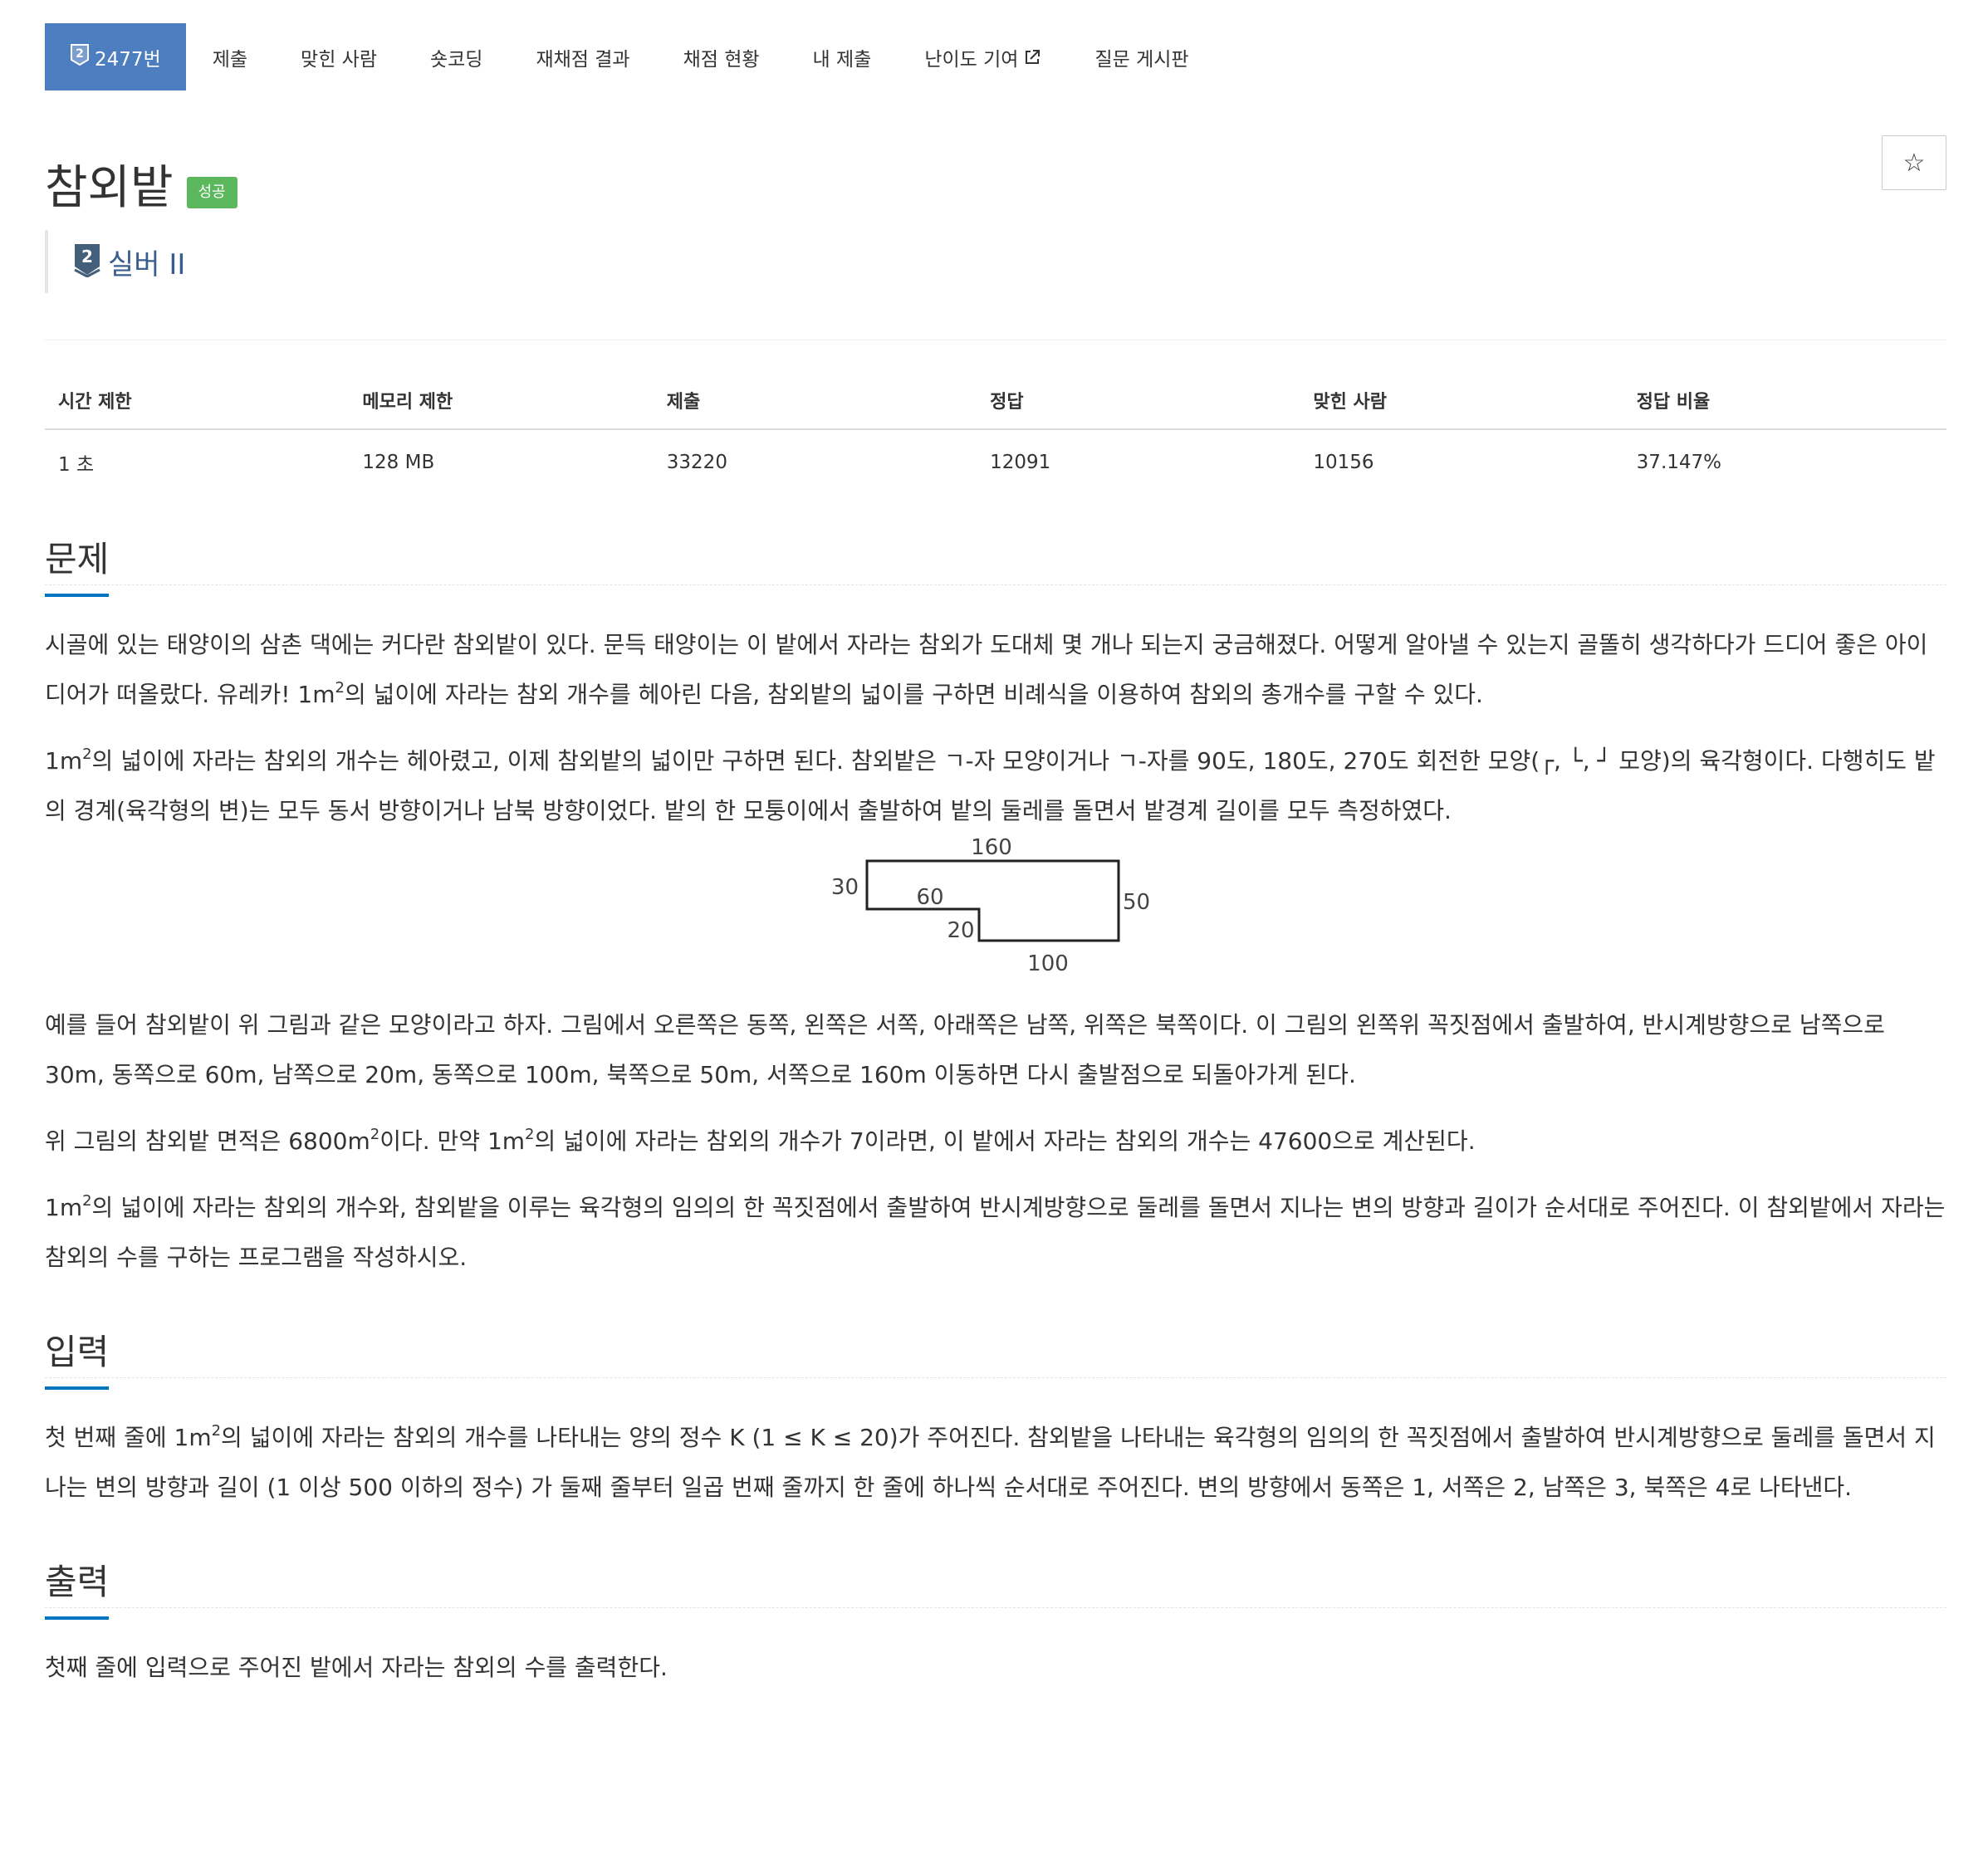 This screenshot has height=1858, width=1988. Describe the element at coordinates (1679, 462) in the screenshot. I see `accept-ratio-value: 37.147%` at that location.